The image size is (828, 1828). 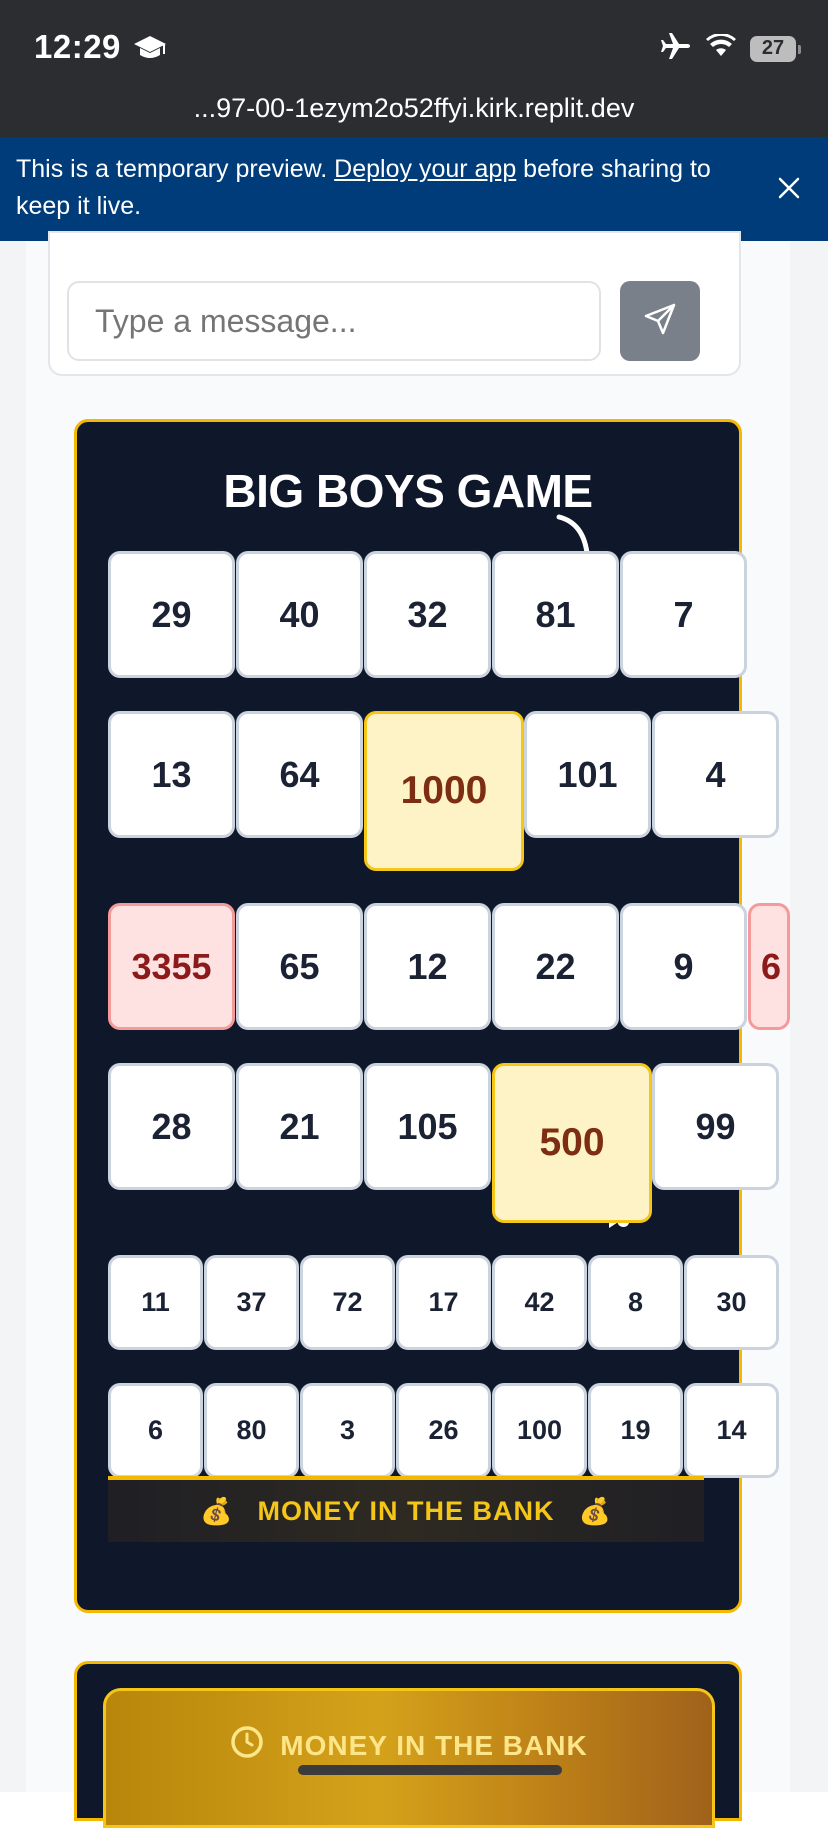 I want to click on number-tile: 22, so click(x=555, y=966).